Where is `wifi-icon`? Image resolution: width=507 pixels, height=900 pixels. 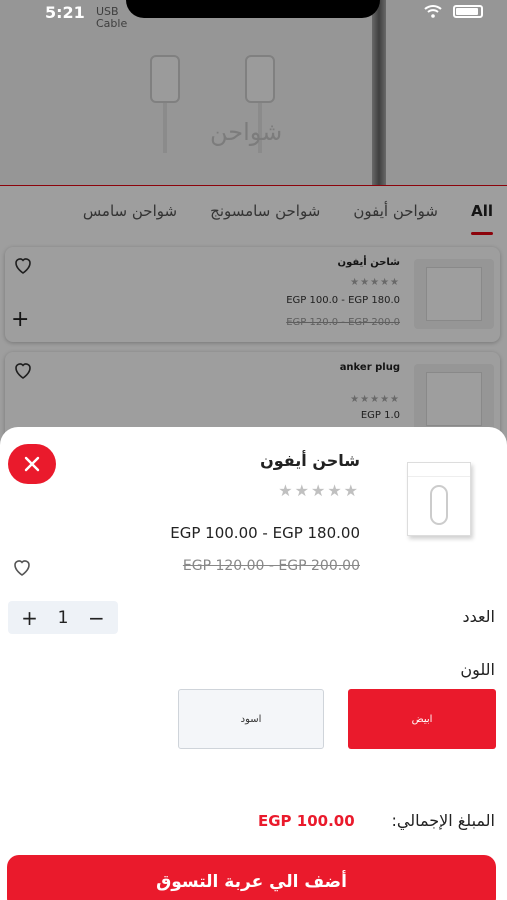 wifi-icon is located at coordinates (433, 11).